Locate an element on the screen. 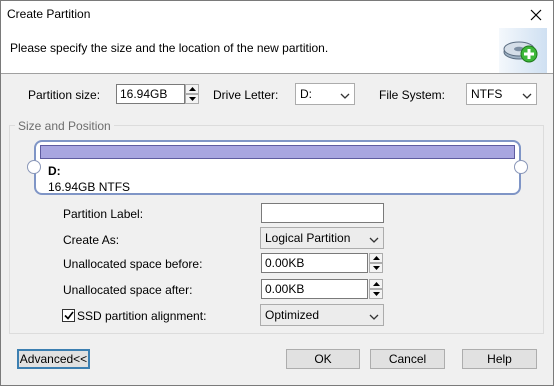 The width and height of the screenshot is (554, 386). file-system-select: NTFS is located at coordinates (501, 94).